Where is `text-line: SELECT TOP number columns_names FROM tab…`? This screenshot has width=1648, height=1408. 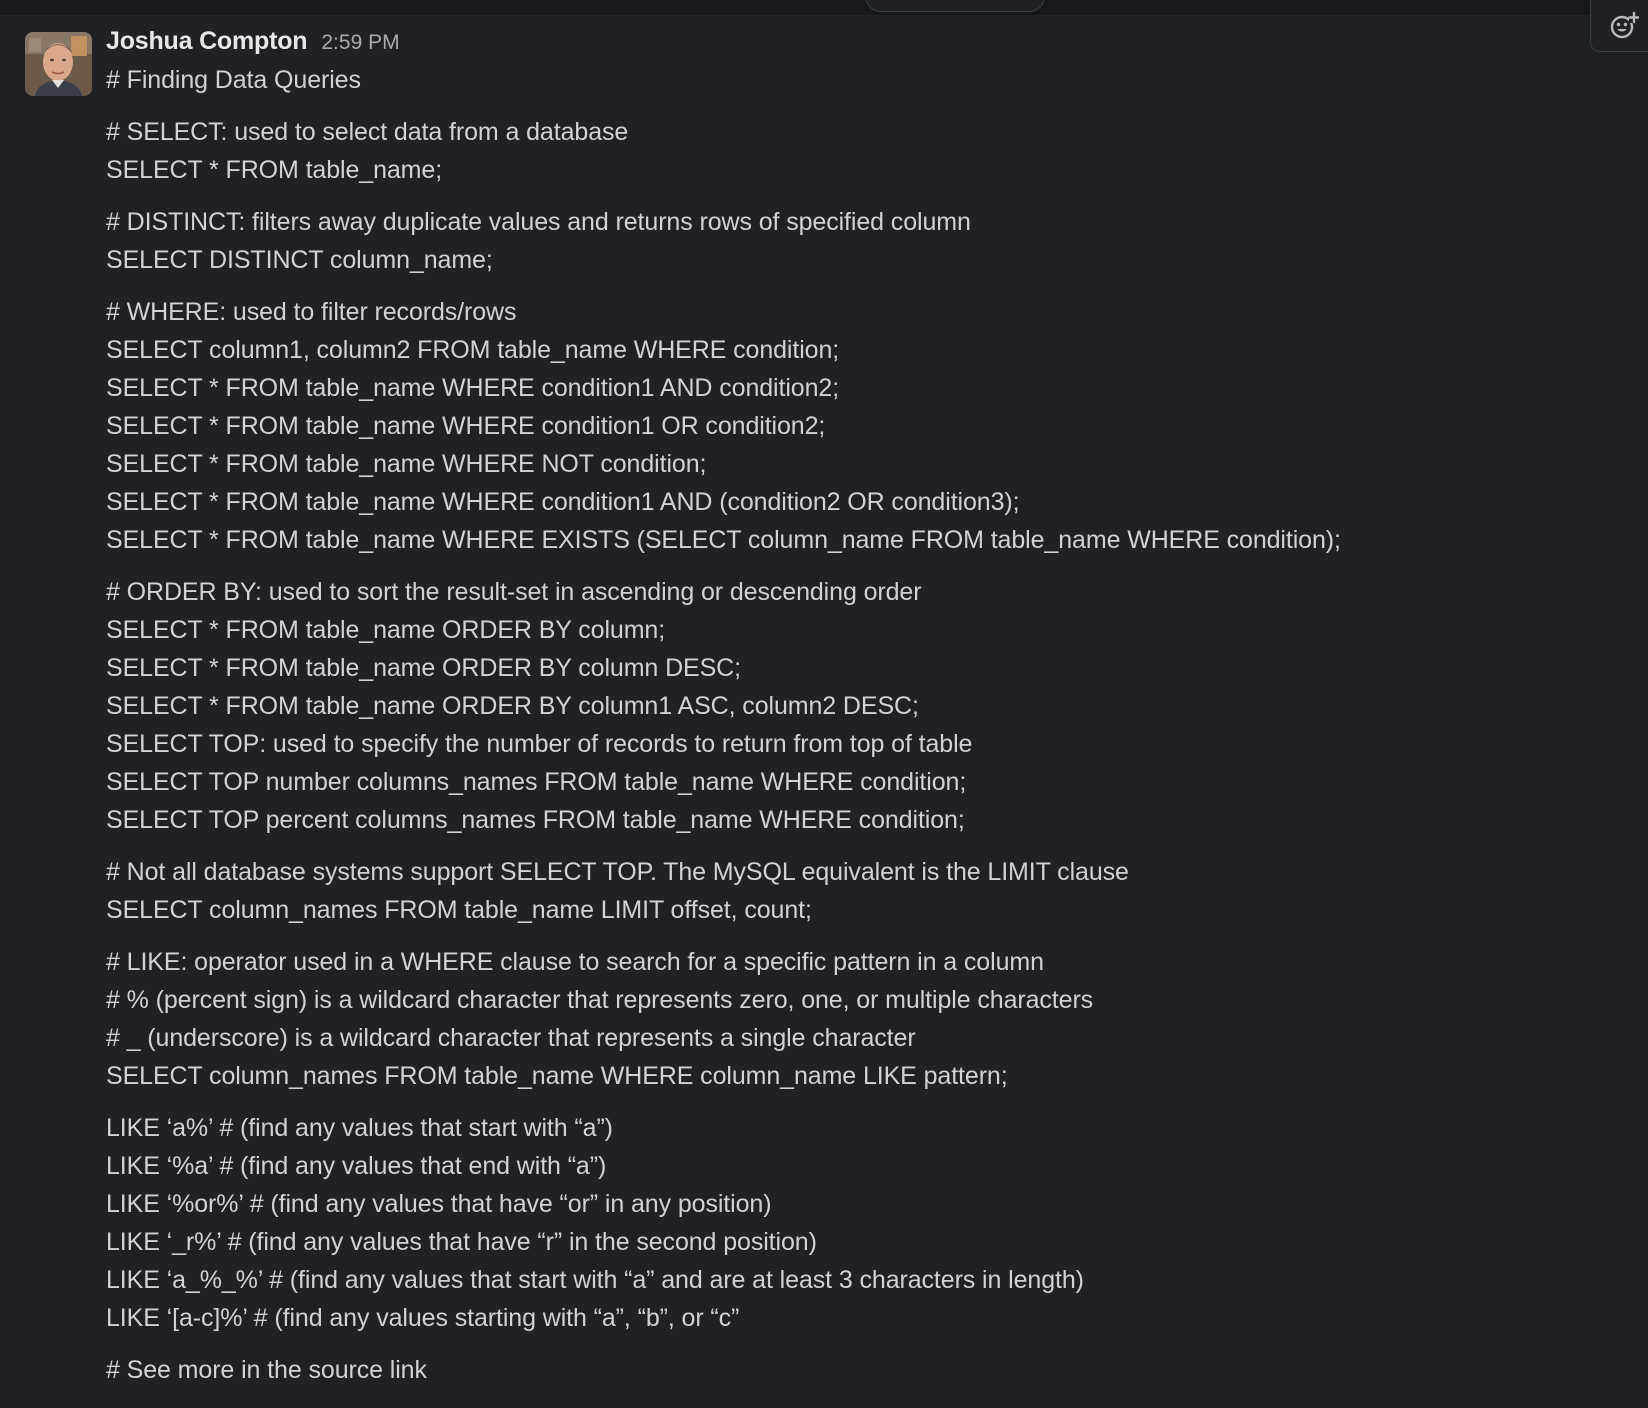
text-line: SELECT TOP number columns_names FROM tab… is located at coordinates (536, 782).